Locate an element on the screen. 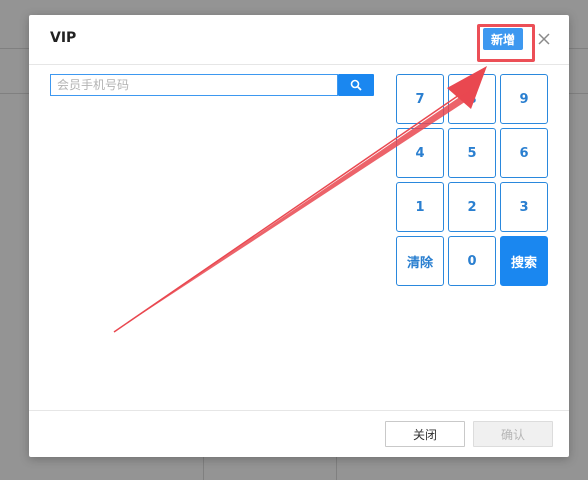 This screenshot has width=588, height=480. member-phone-input is located at coordinates (194, 85).